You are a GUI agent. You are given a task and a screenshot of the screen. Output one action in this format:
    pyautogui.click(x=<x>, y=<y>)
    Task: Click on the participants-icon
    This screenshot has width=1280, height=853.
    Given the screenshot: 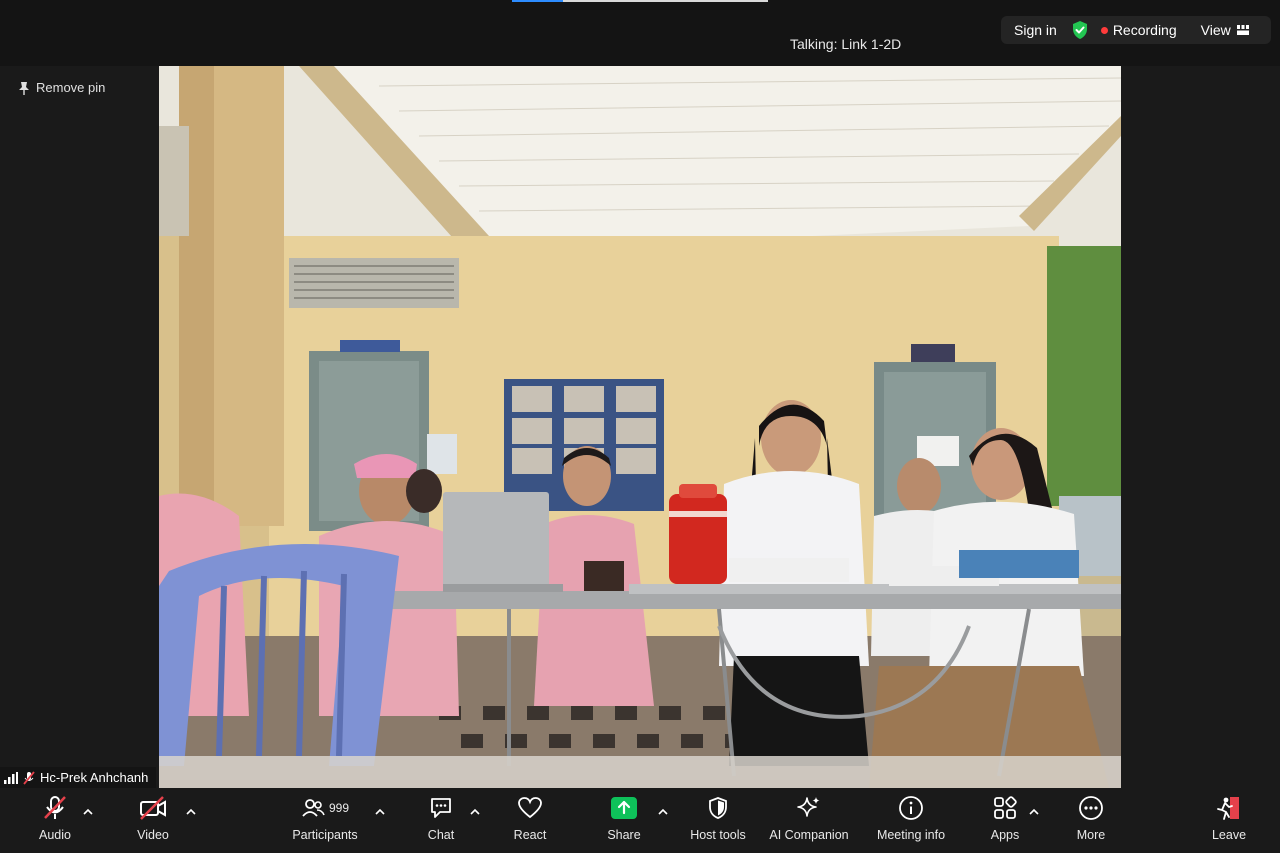 What is the action you would take?
    pyautogui.click(x=313, y=808)
    